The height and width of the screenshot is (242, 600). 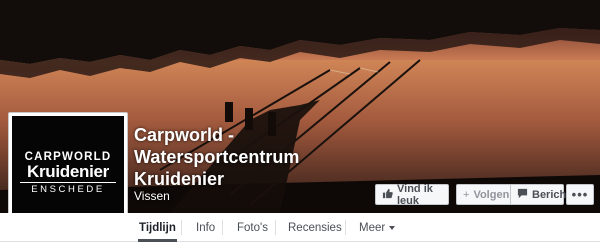 I want to click on tab-timeline: Tijdlijn, so click(x=157, y=227).